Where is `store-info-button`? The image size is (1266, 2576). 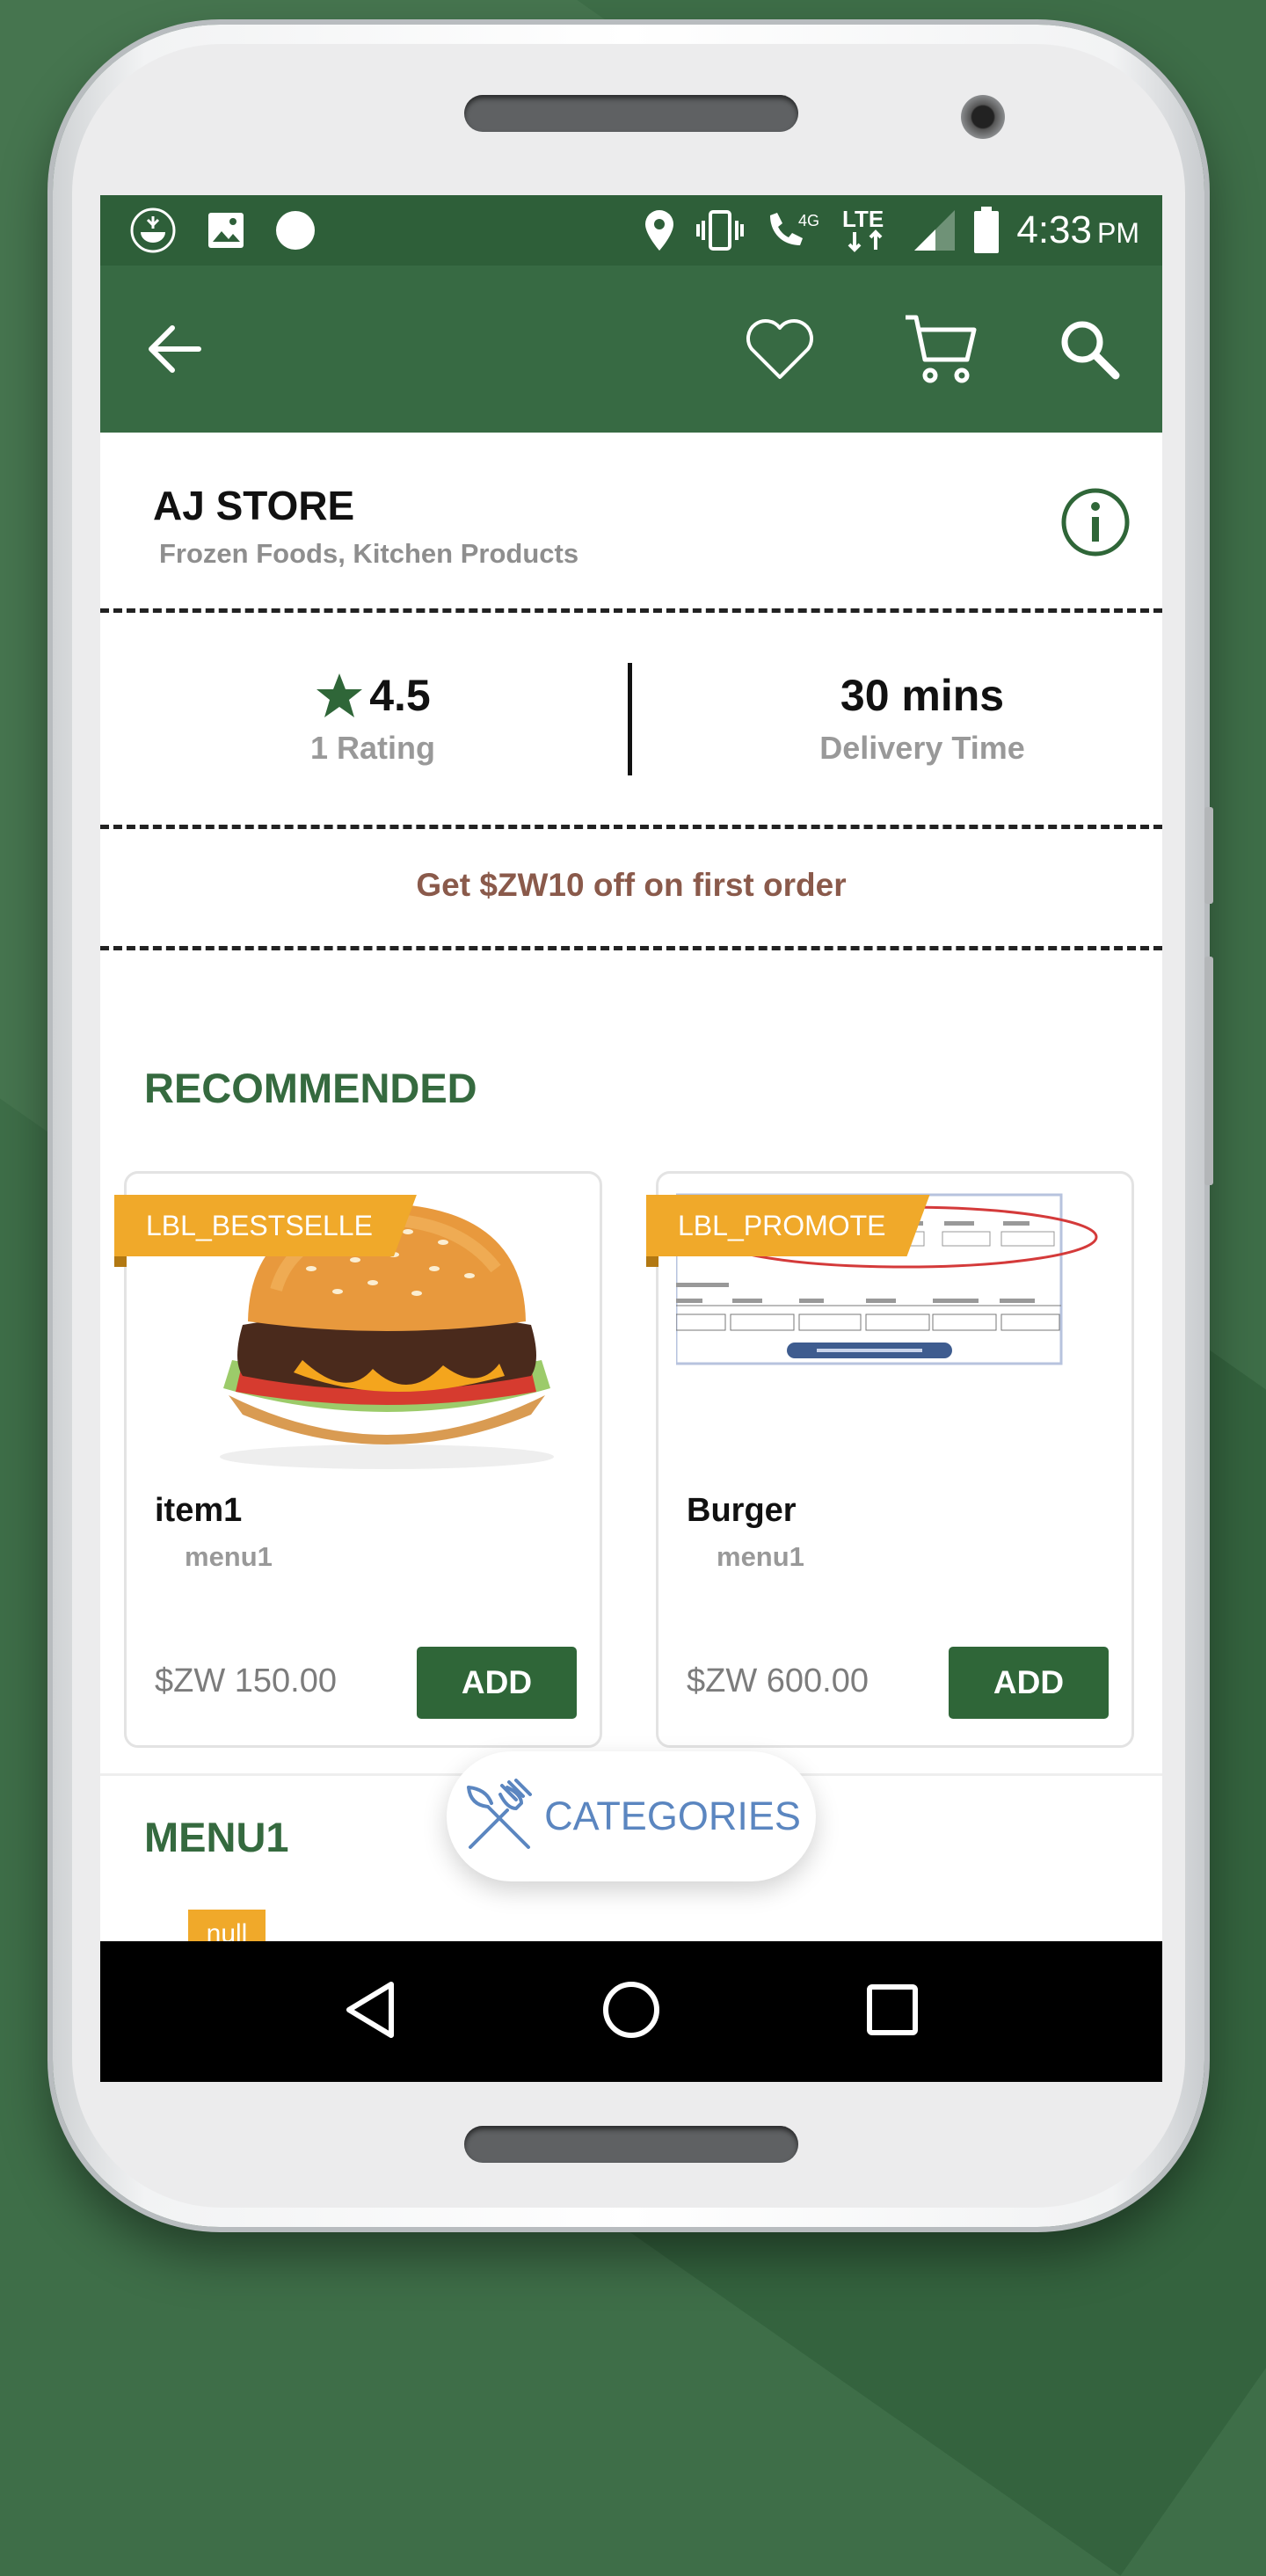 store-info-button is located at coordinates (1095, 522).